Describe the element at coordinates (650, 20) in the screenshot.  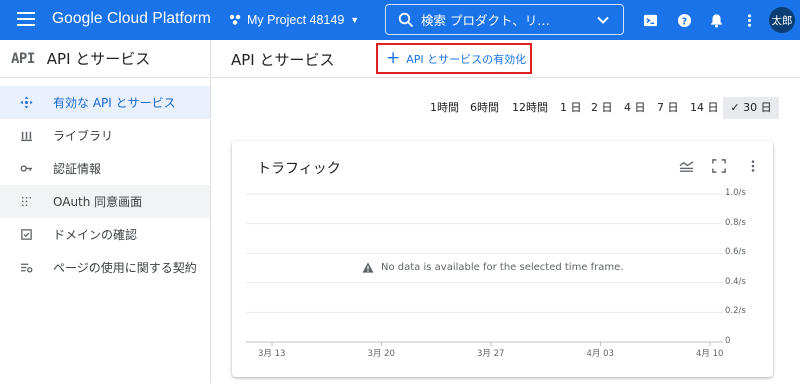
I see `cloud-shell-icon` at that location.